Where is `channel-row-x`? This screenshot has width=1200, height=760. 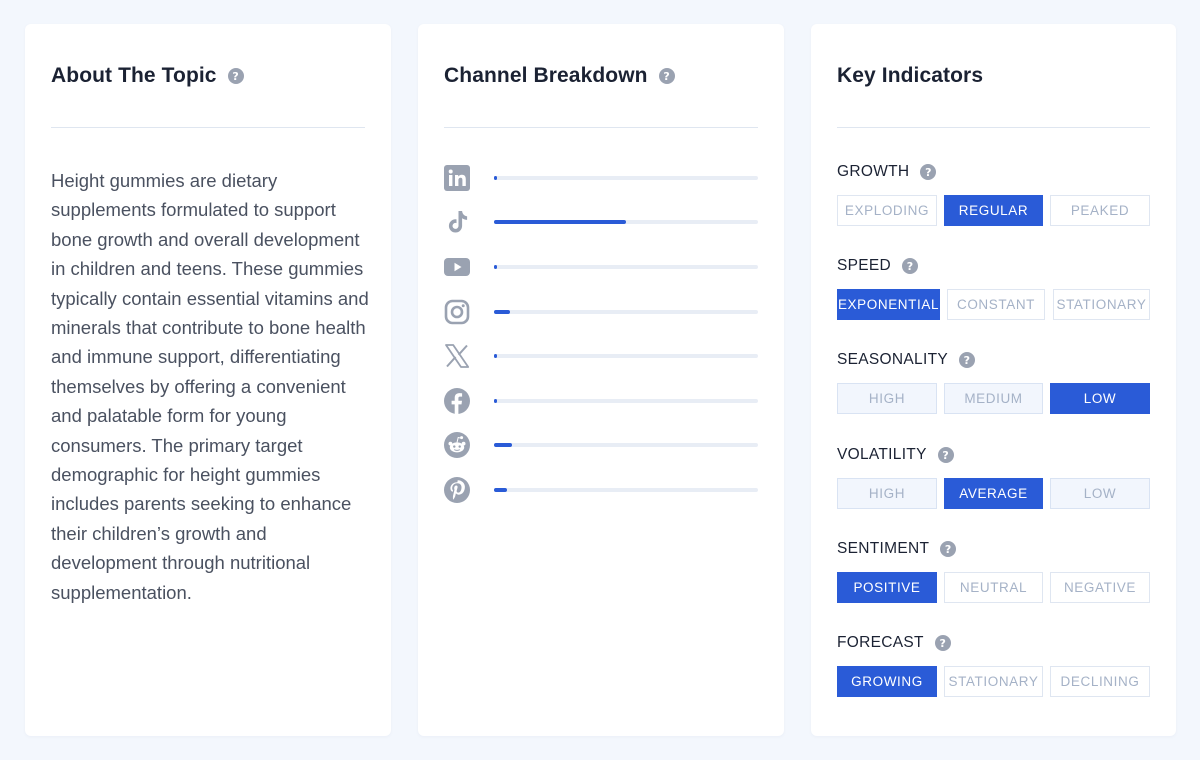 channel-row-x is located at coordinates (601, 357).